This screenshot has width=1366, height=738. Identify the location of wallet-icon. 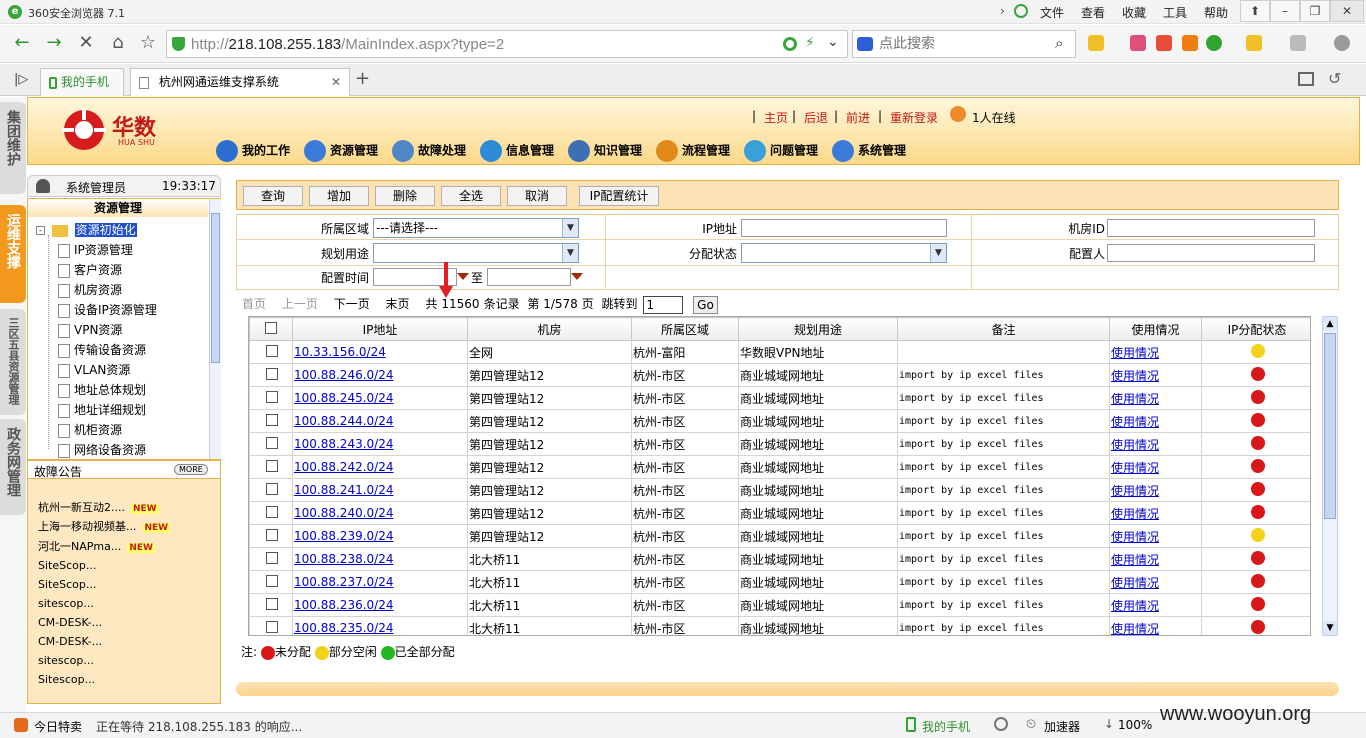
(1254, 43).